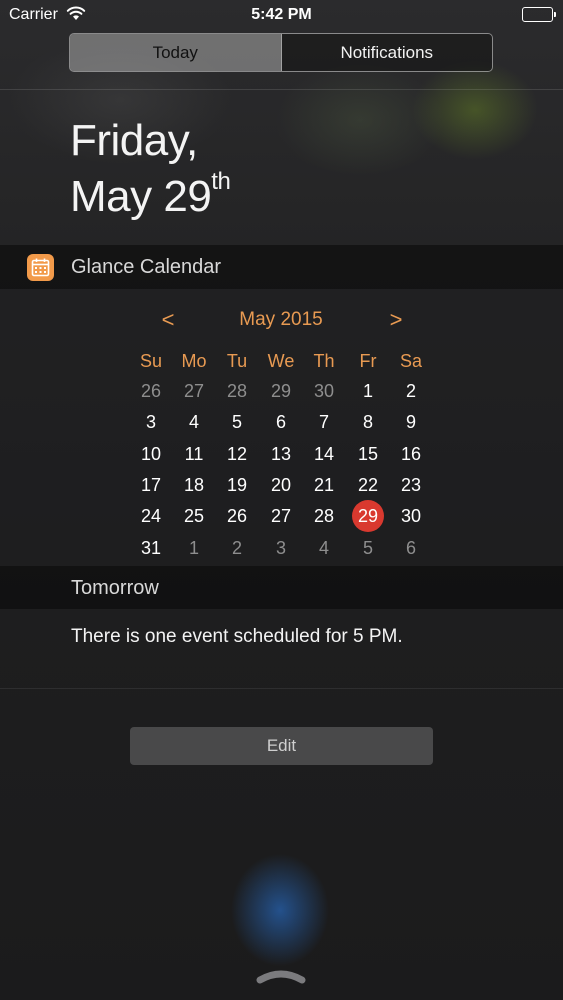  I want to click on weekday-label: Tu, so click(237, 360).